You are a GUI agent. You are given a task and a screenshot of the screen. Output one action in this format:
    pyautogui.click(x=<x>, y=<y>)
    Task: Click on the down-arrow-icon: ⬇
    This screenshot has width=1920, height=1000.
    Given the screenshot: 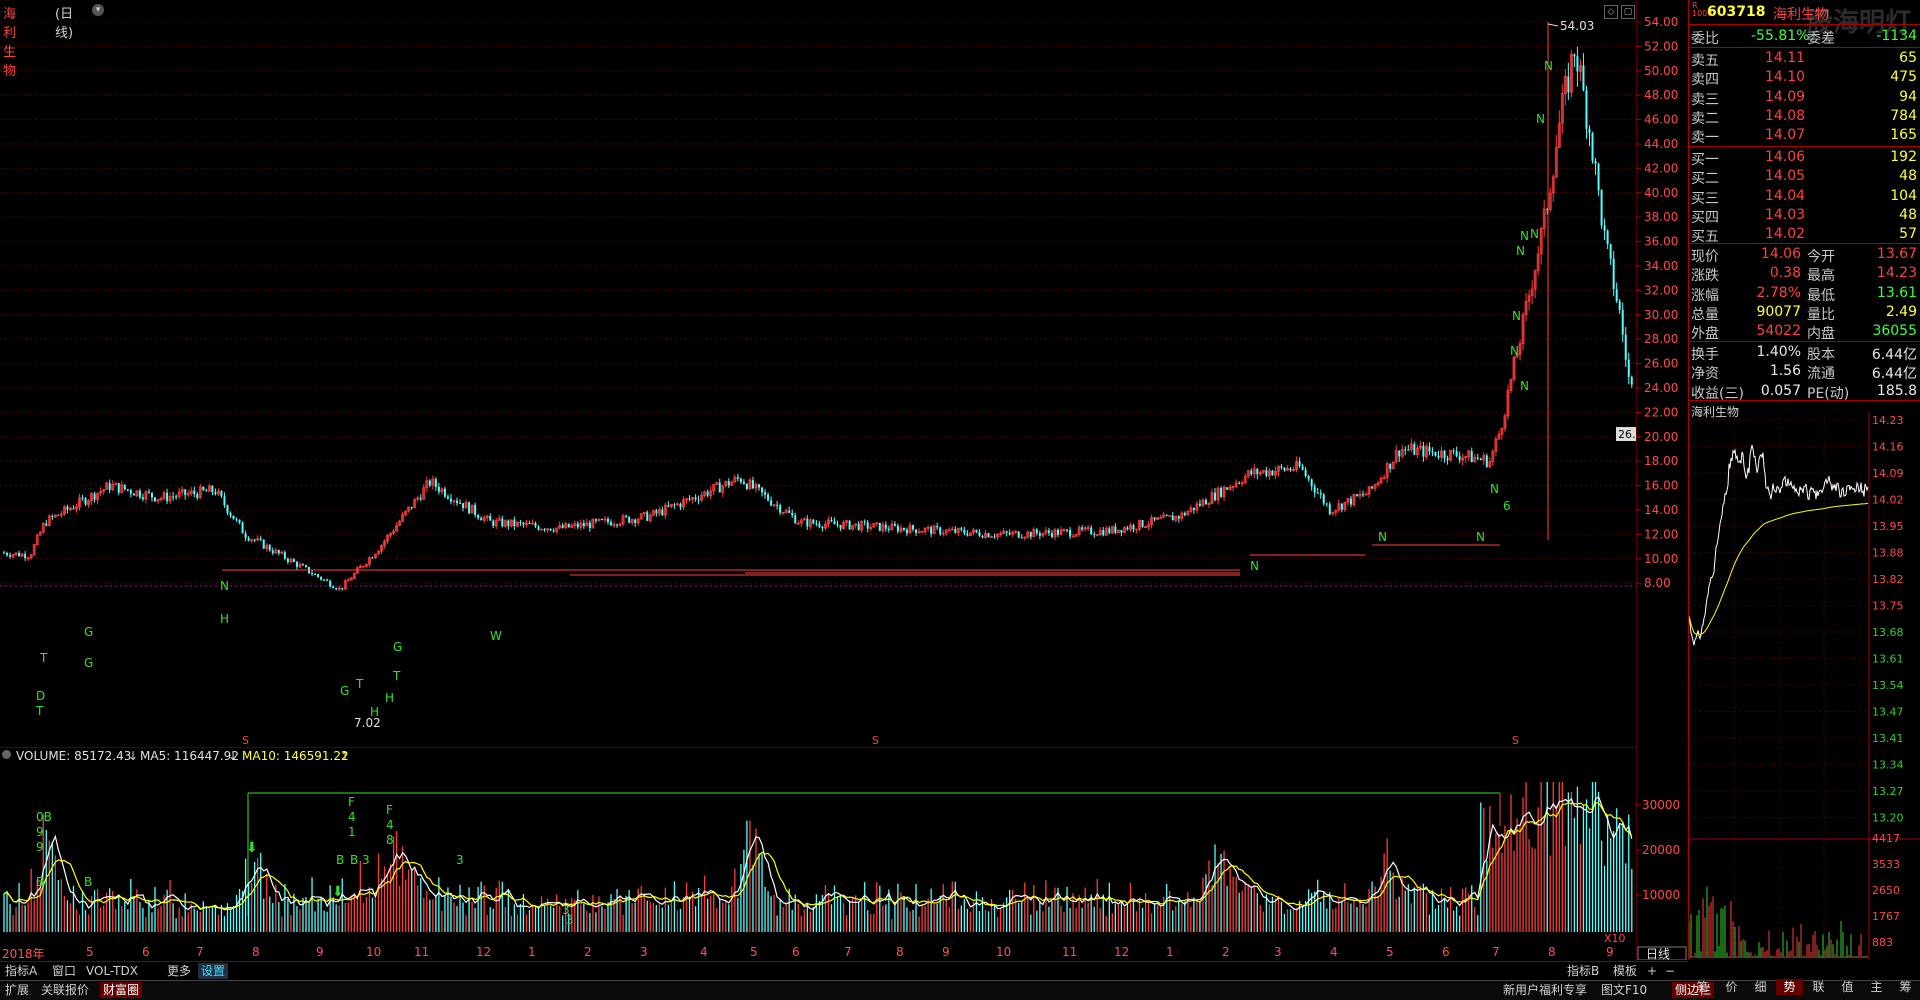 What is the action you would take?
    pyautogui.click(x=338, y=892)
    